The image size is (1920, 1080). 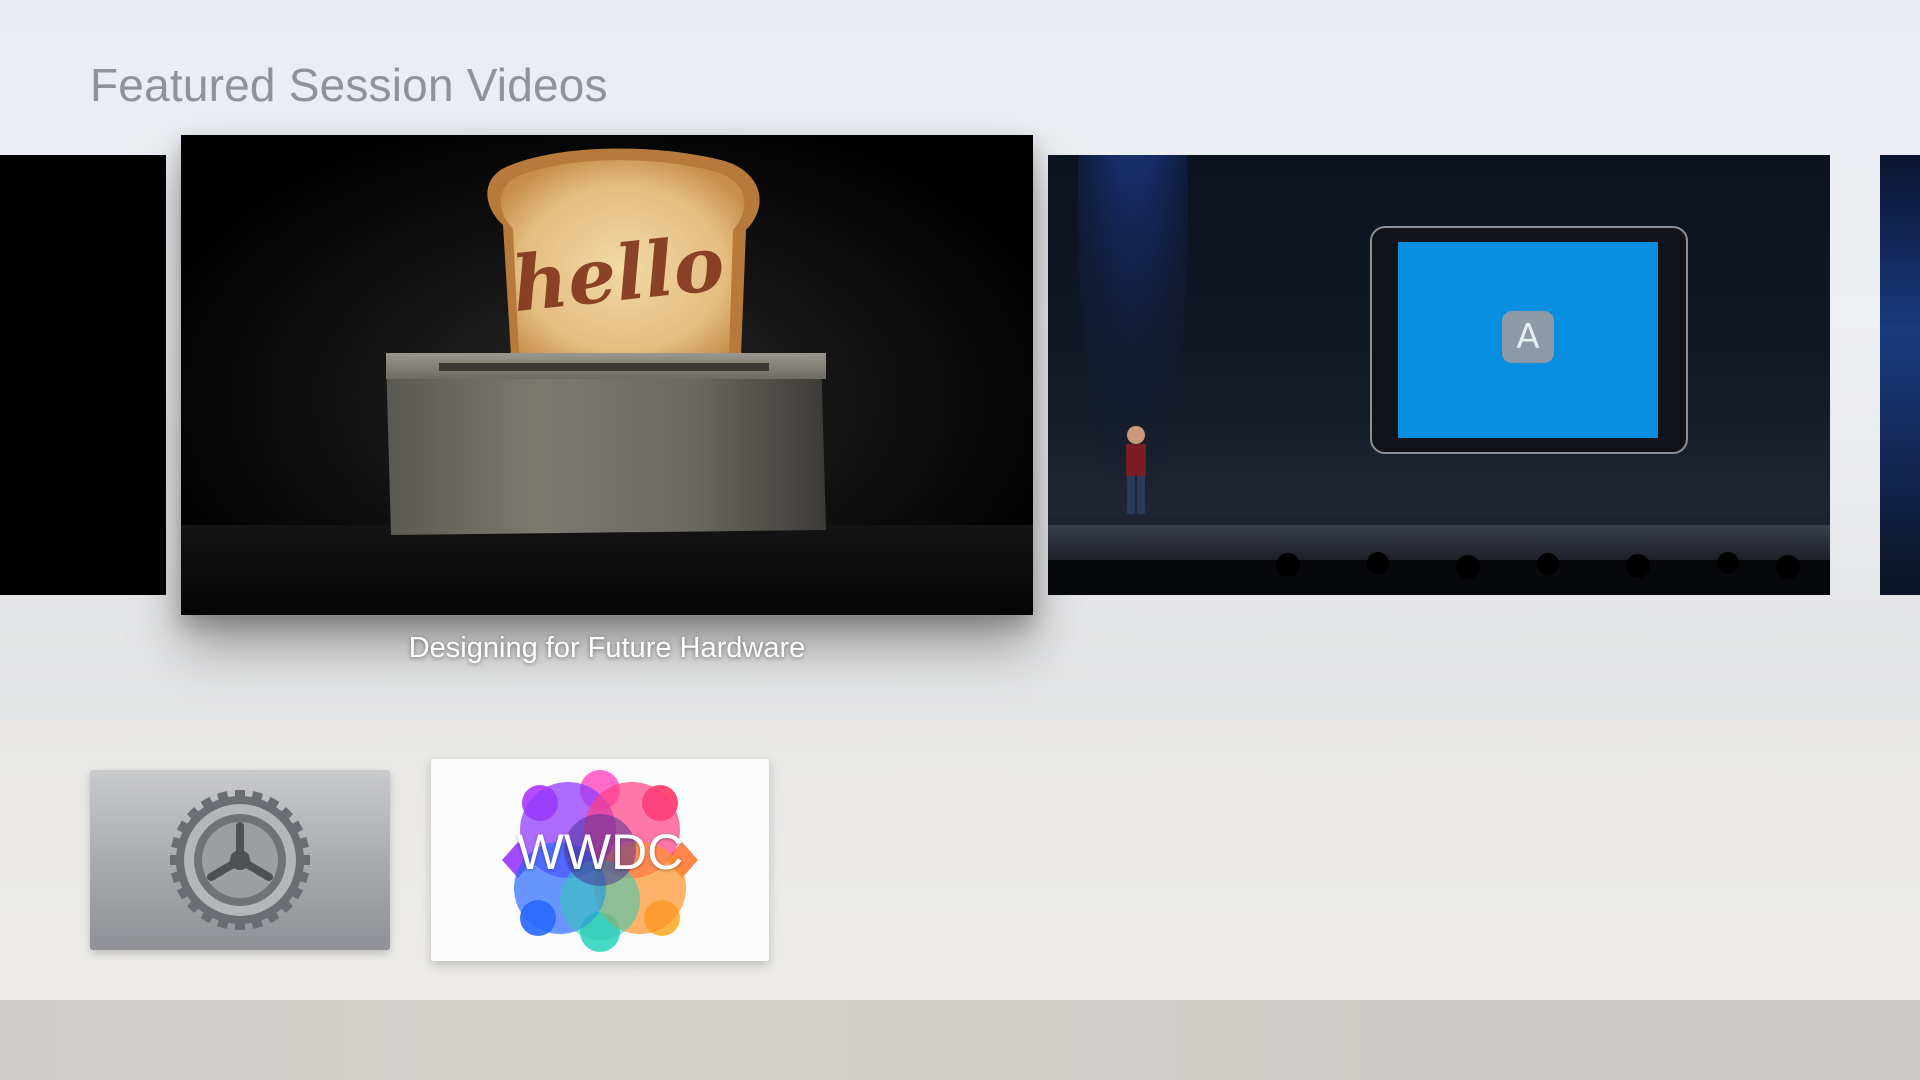 What do you see at coordinates (83, 375) in the screenshot?
I see `video-thumbnail-previous` at bounding box center [83, 375].